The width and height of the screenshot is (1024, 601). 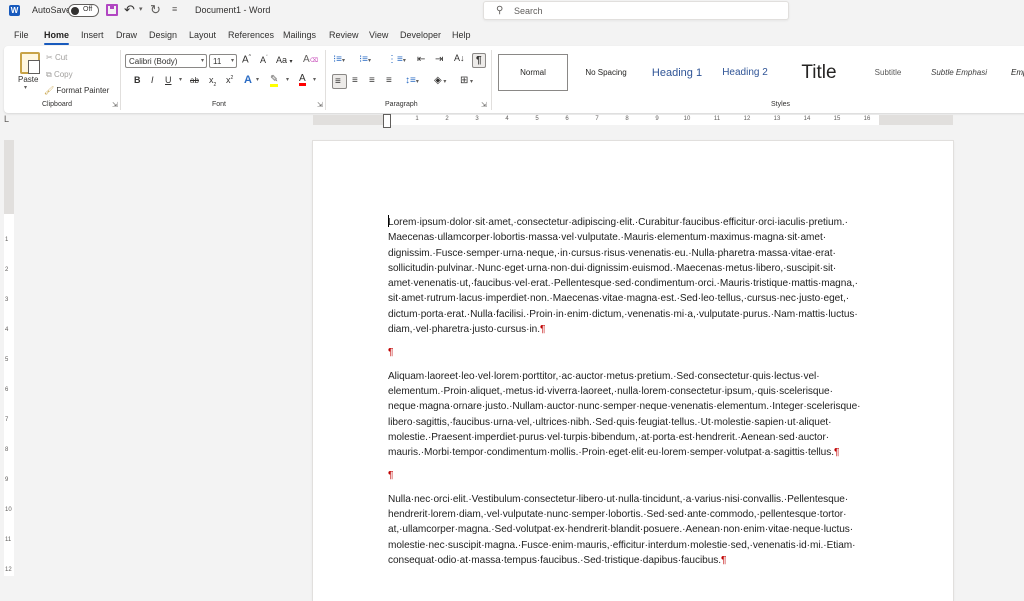 I want to click on paste-icon, so click(x=30, y=63).